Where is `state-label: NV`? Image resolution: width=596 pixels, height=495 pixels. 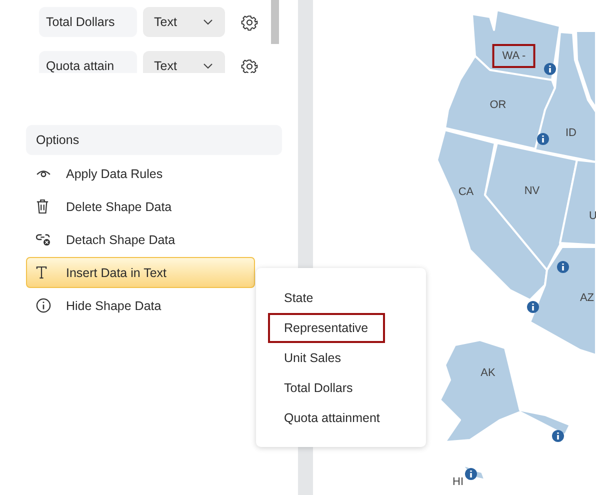 state-label: NV is located at coordinates (532, 191).